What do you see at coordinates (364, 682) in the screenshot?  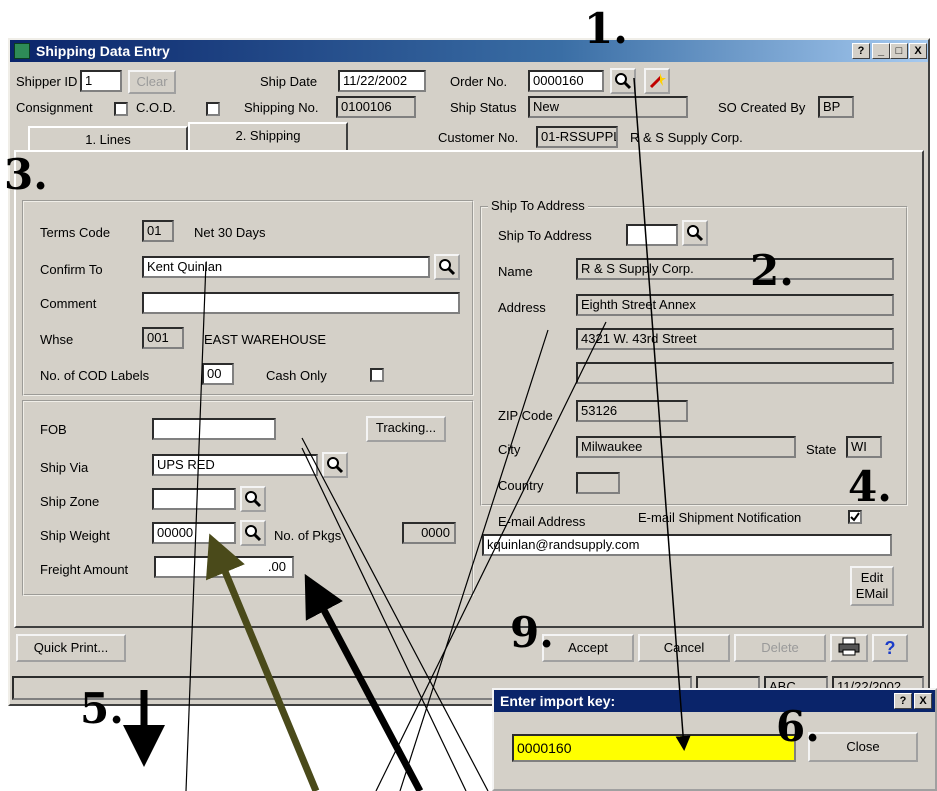 I see `arrow-freight-amount` at bounding box center [364, 682].